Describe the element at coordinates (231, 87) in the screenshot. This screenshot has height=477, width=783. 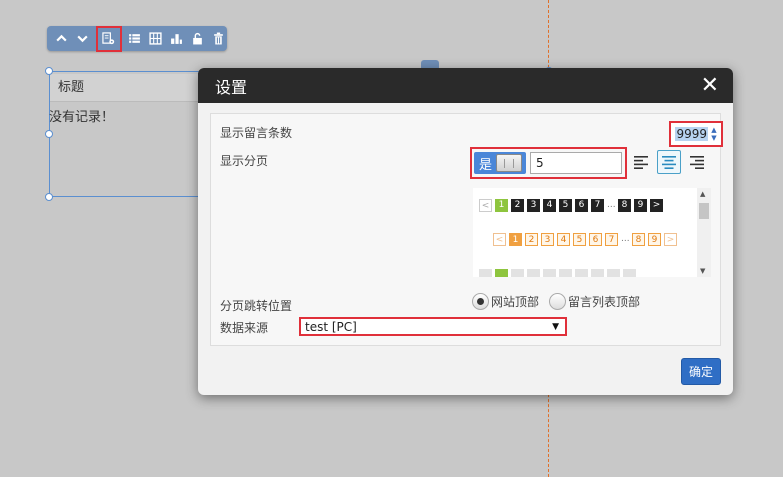
I see `dialog-title: 设置` at that location.